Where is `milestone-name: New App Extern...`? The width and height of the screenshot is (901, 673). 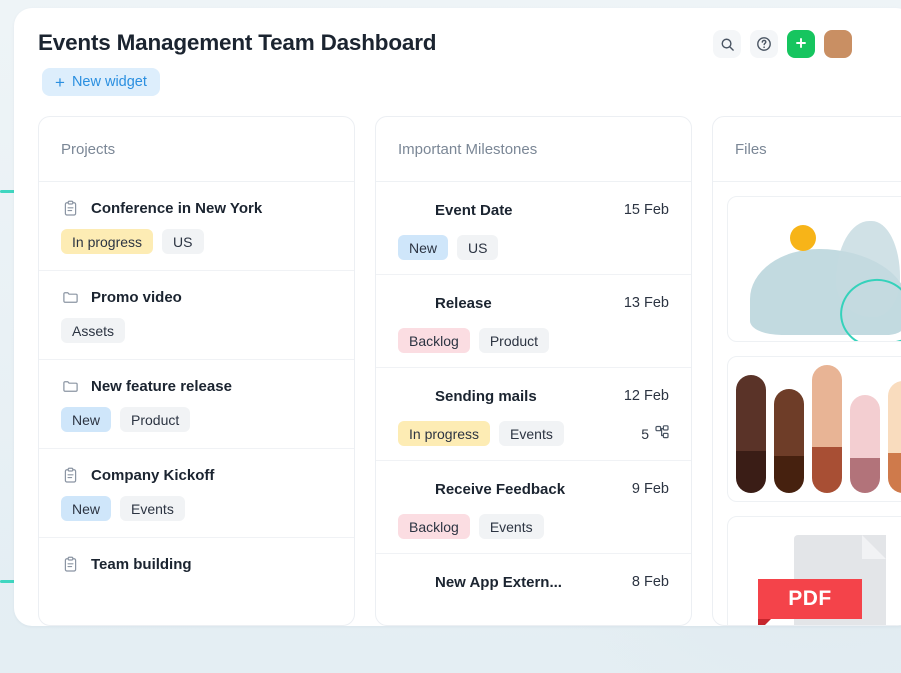
milestone-name: New App Extern... is located at coordinates (498, 582).